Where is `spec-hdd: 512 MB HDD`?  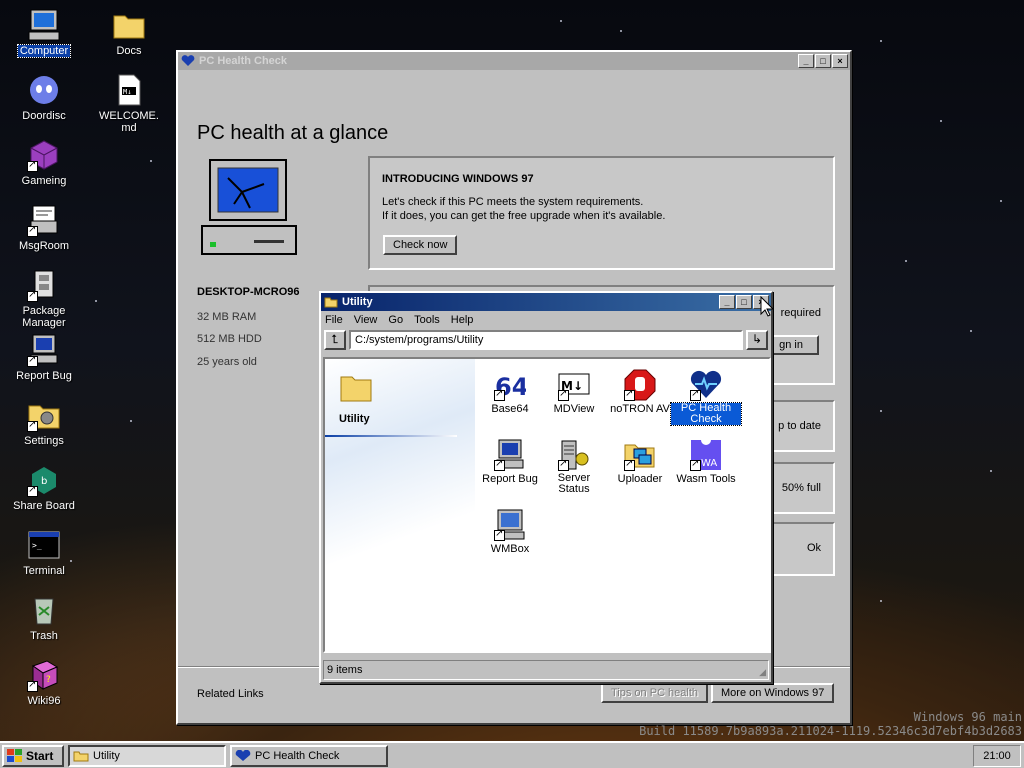
spec-hdd: 512 MB HDD is located at coordinates (229, 339).